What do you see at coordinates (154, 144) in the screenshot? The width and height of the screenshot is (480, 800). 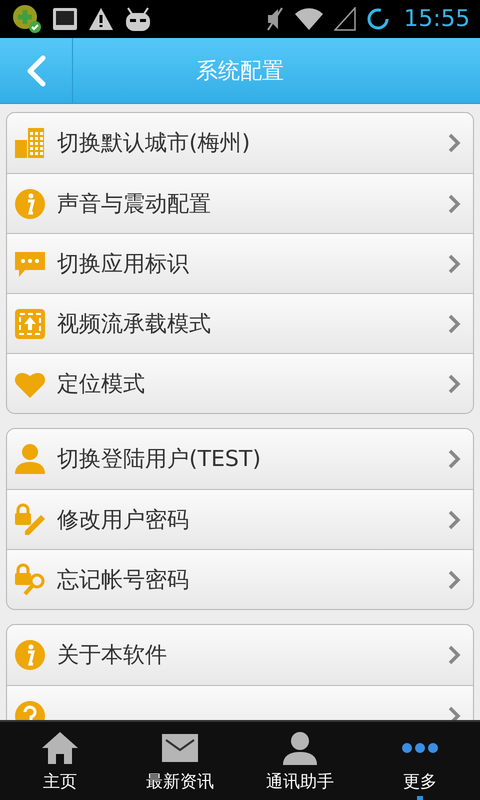 I see `item-label: 切换默认城市(梅州)` at bounding box center [154, 144].